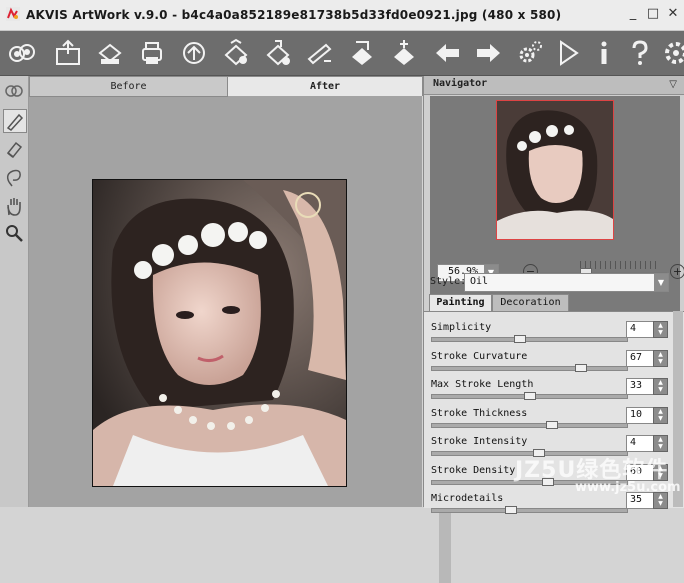  Describe the element at coordinates (110, 53) in the screenshot. I see `print-icon` at that location.